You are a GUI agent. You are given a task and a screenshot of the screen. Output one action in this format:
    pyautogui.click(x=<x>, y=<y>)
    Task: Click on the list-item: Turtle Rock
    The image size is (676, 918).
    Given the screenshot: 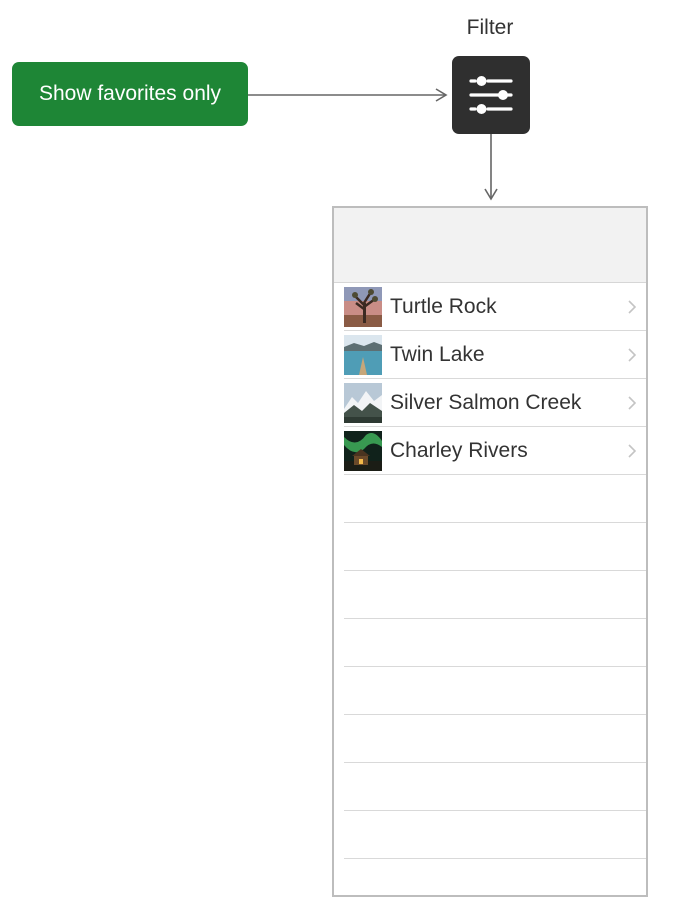 What is the action you would take?
    pyautogui.click(x=495, y=307)
    